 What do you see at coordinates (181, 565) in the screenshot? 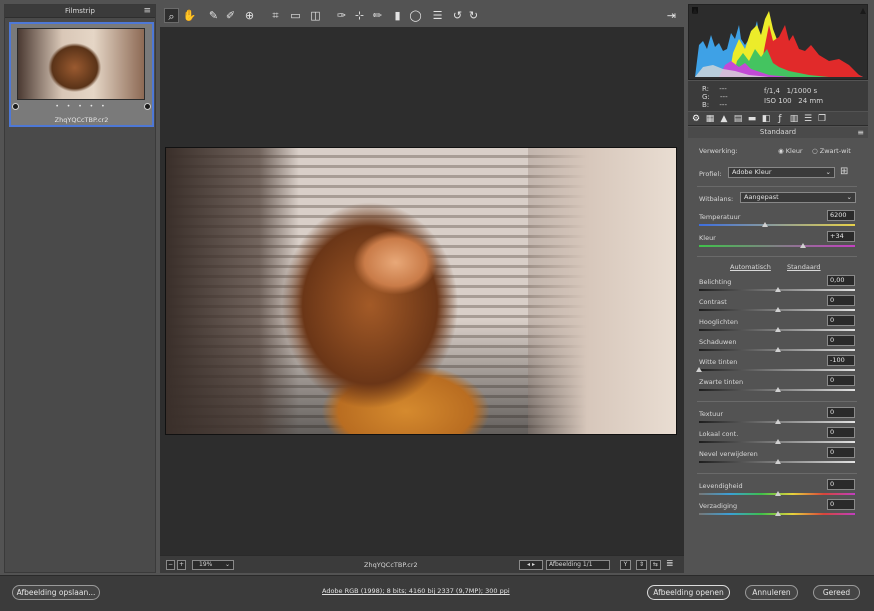
I see `zoom-in-button: +` at bounding box center [181, 565].